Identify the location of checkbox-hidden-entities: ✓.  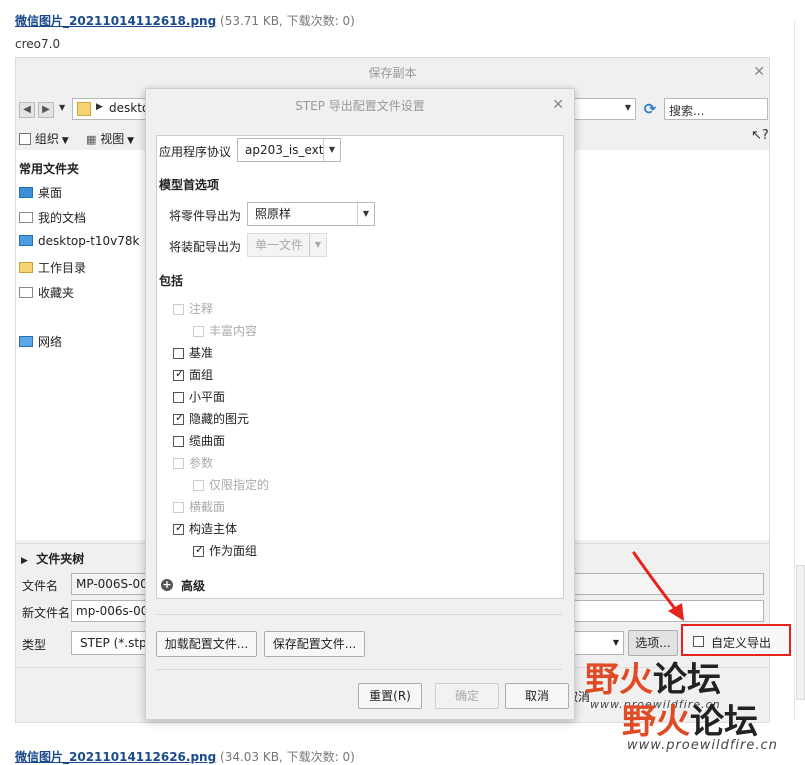
(179, 418).